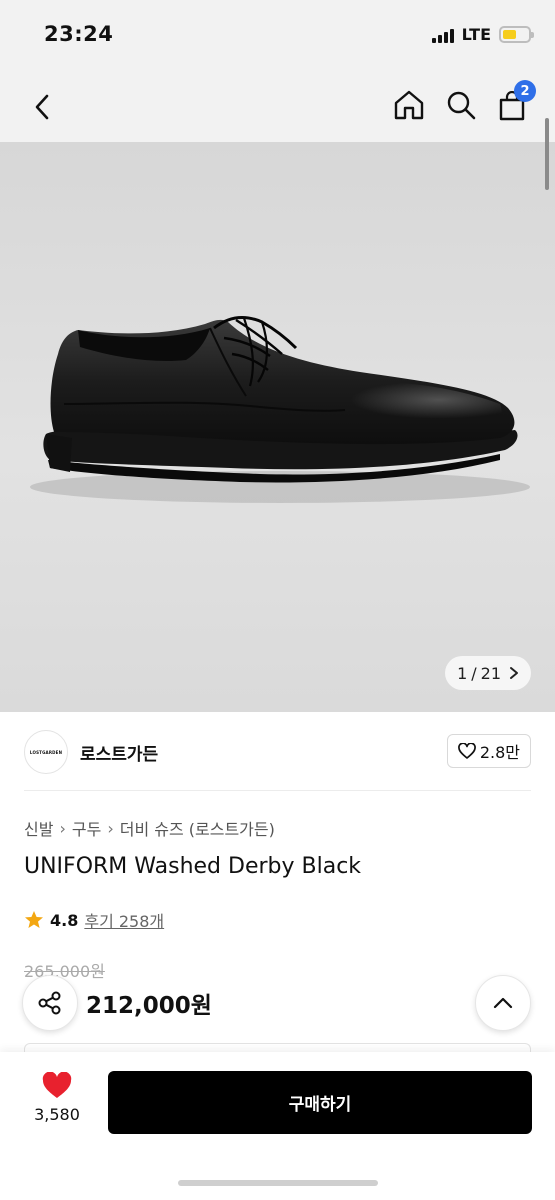 The height and width of the screenshot is (1200, 555). I want to click on image-total: 21, so click(490, 673).